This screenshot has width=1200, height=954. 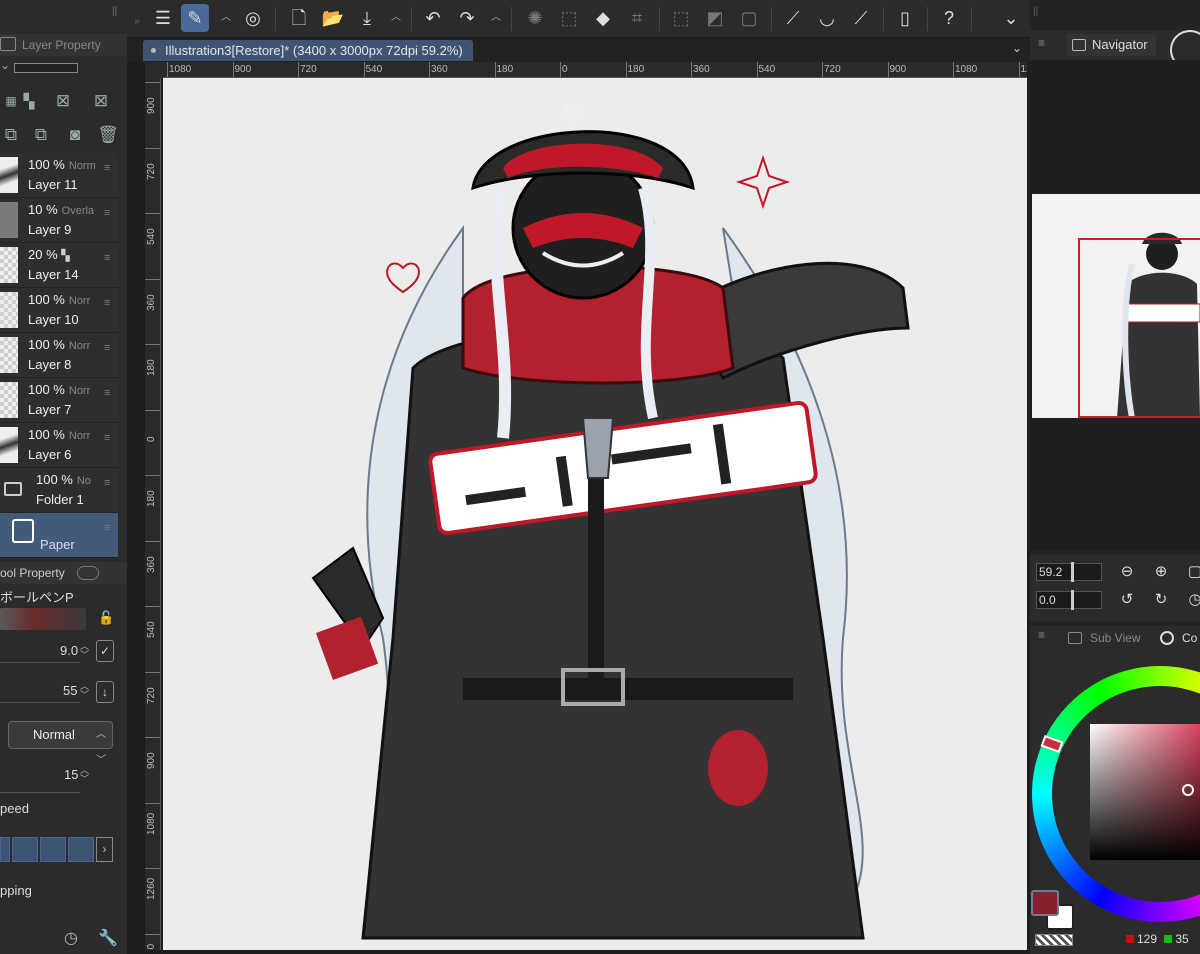 I want to click on unlock-icon: 🔓, so click(x=106, y=618).